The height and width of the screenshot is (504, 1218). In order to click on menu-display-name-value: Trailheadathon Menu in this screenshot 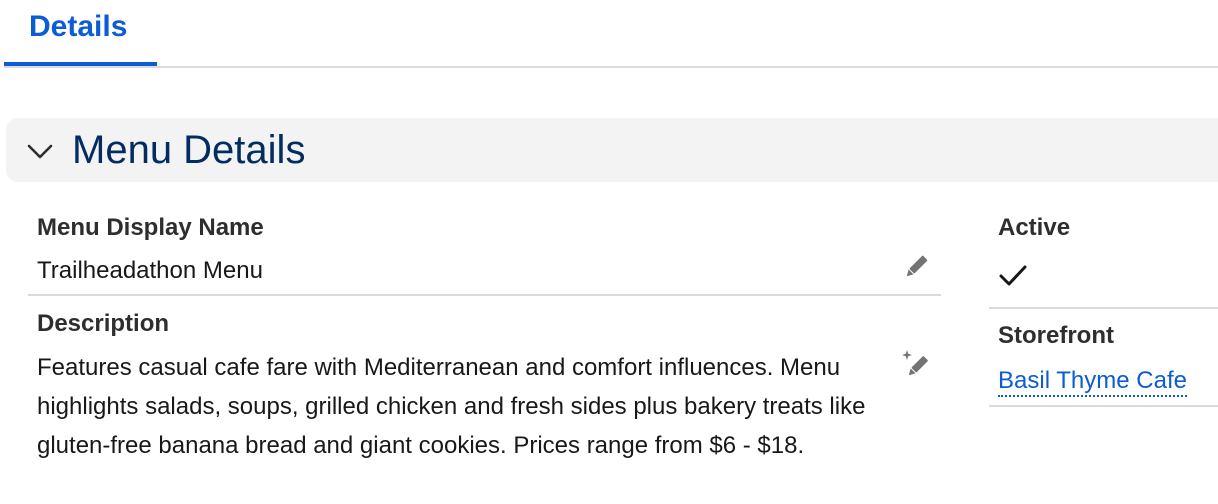, I will do `click(150, 270)`.